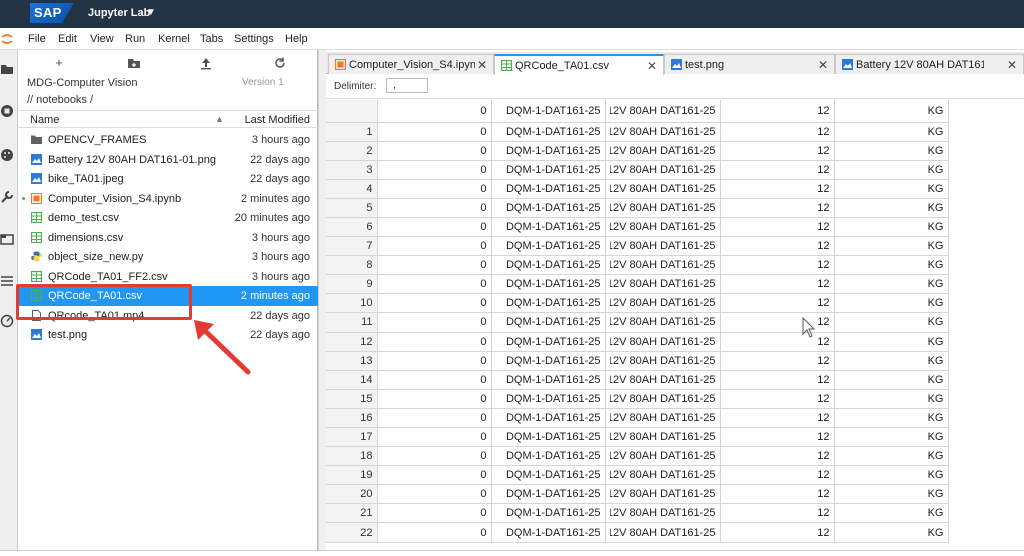 This screenshot has width=1024, height=556. What do you see at coordinates (168, 199) in the screenshot?
I see `file-list-item: Computer_Vision_S4.ipynb 2 minutes ago` at bounding box center [168, 199].